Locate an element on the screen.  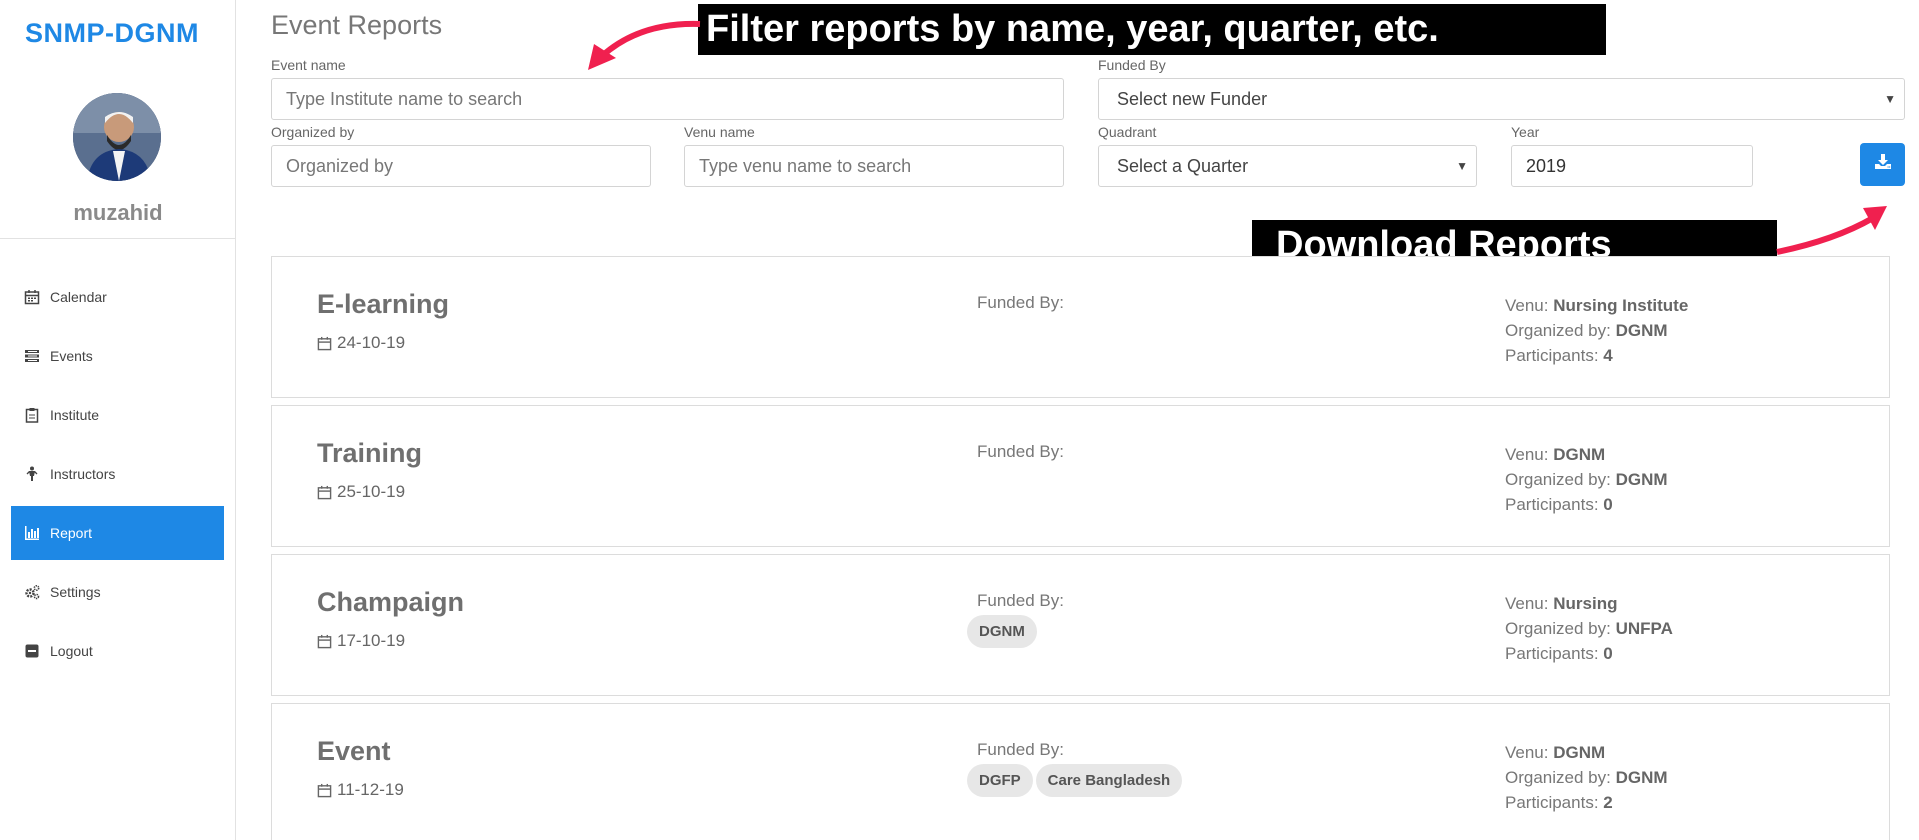
logout-icon is located at coordinates (32, 651).